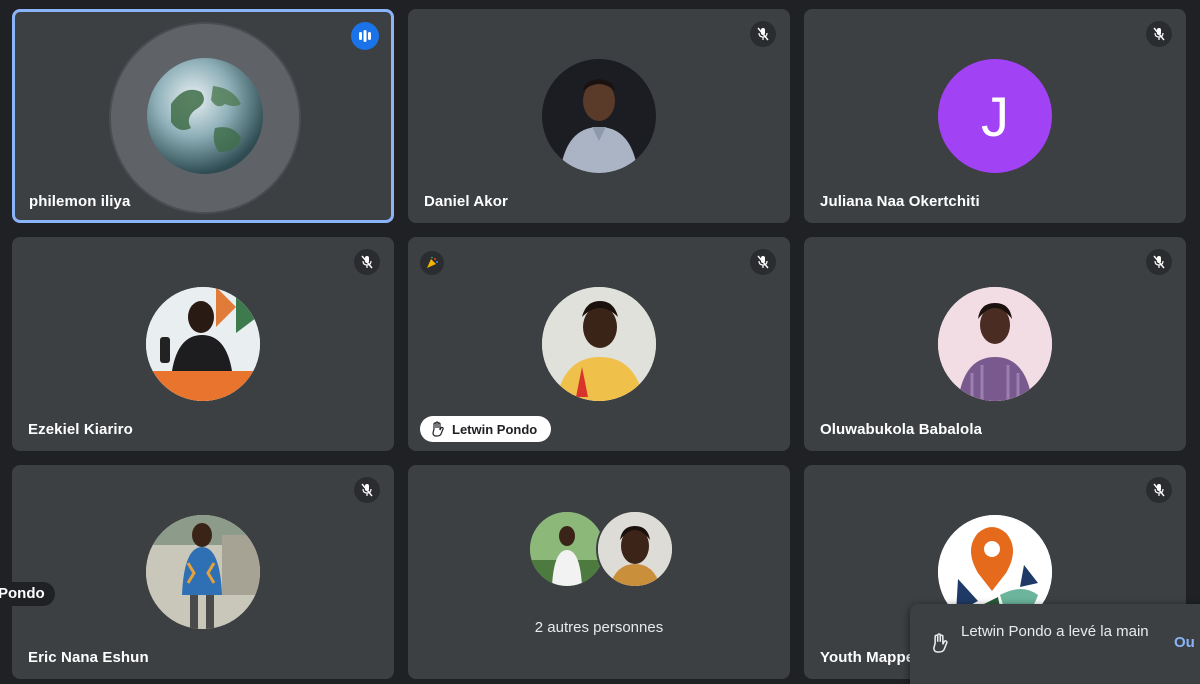 This screenshot has width=1200, height=684. Describe the element at coordinates (365, 36) in the screenshot. I see `speaking-indicator-icon` at that location.